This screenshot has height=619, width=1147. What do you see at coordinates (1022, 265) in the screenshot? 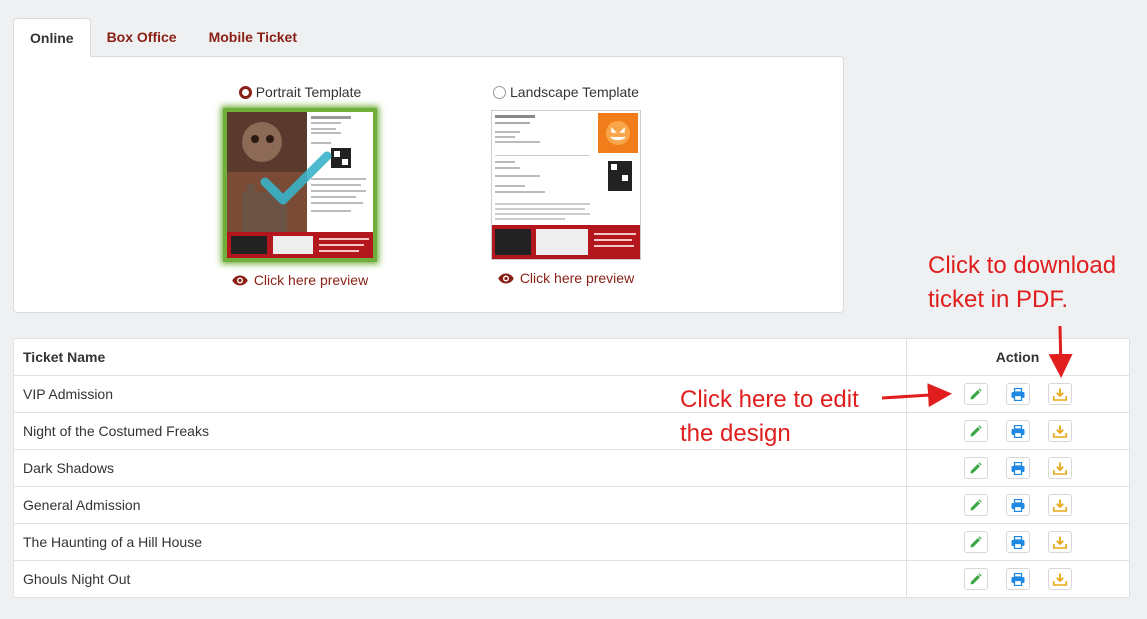
I see `annotation-line: Click to download` at bounding box center [1022, 265].